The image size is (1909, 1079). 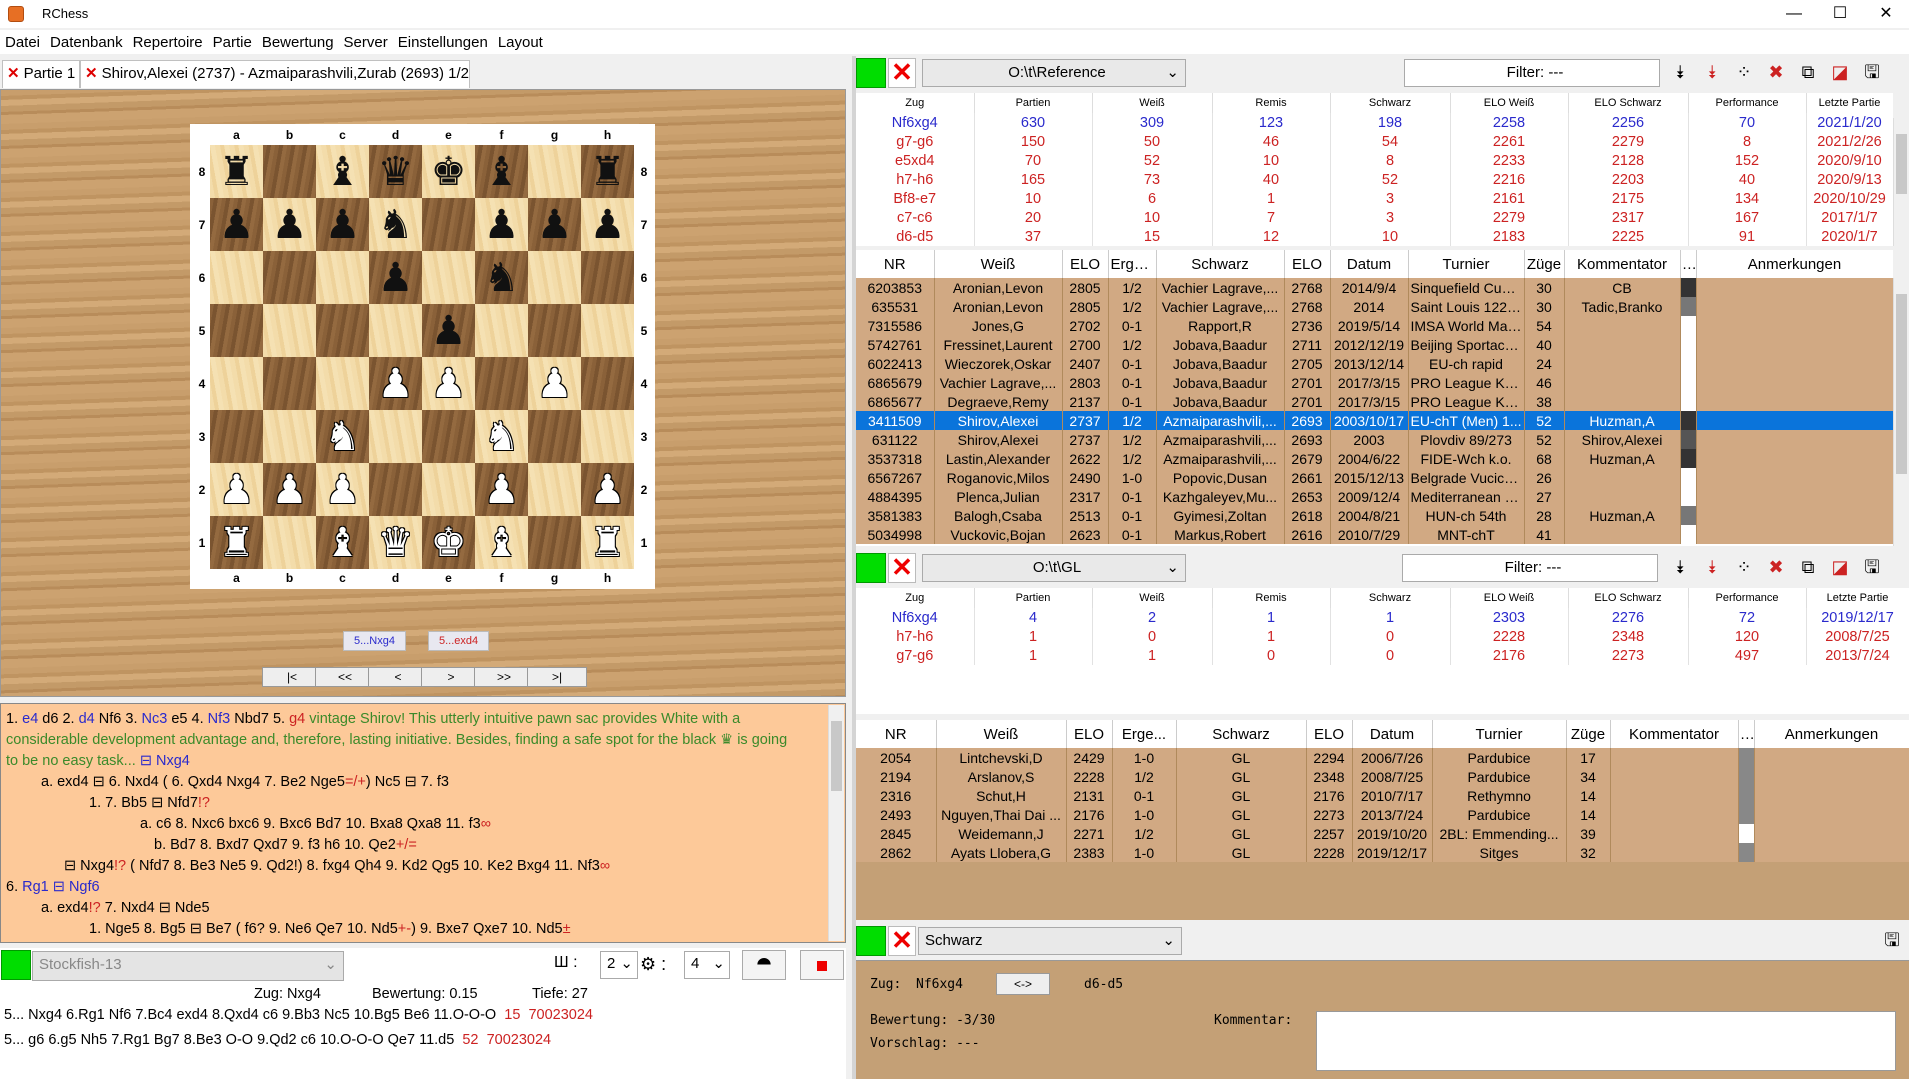 I want to click on nav-forward-button: >, so click(x=451, y=677).